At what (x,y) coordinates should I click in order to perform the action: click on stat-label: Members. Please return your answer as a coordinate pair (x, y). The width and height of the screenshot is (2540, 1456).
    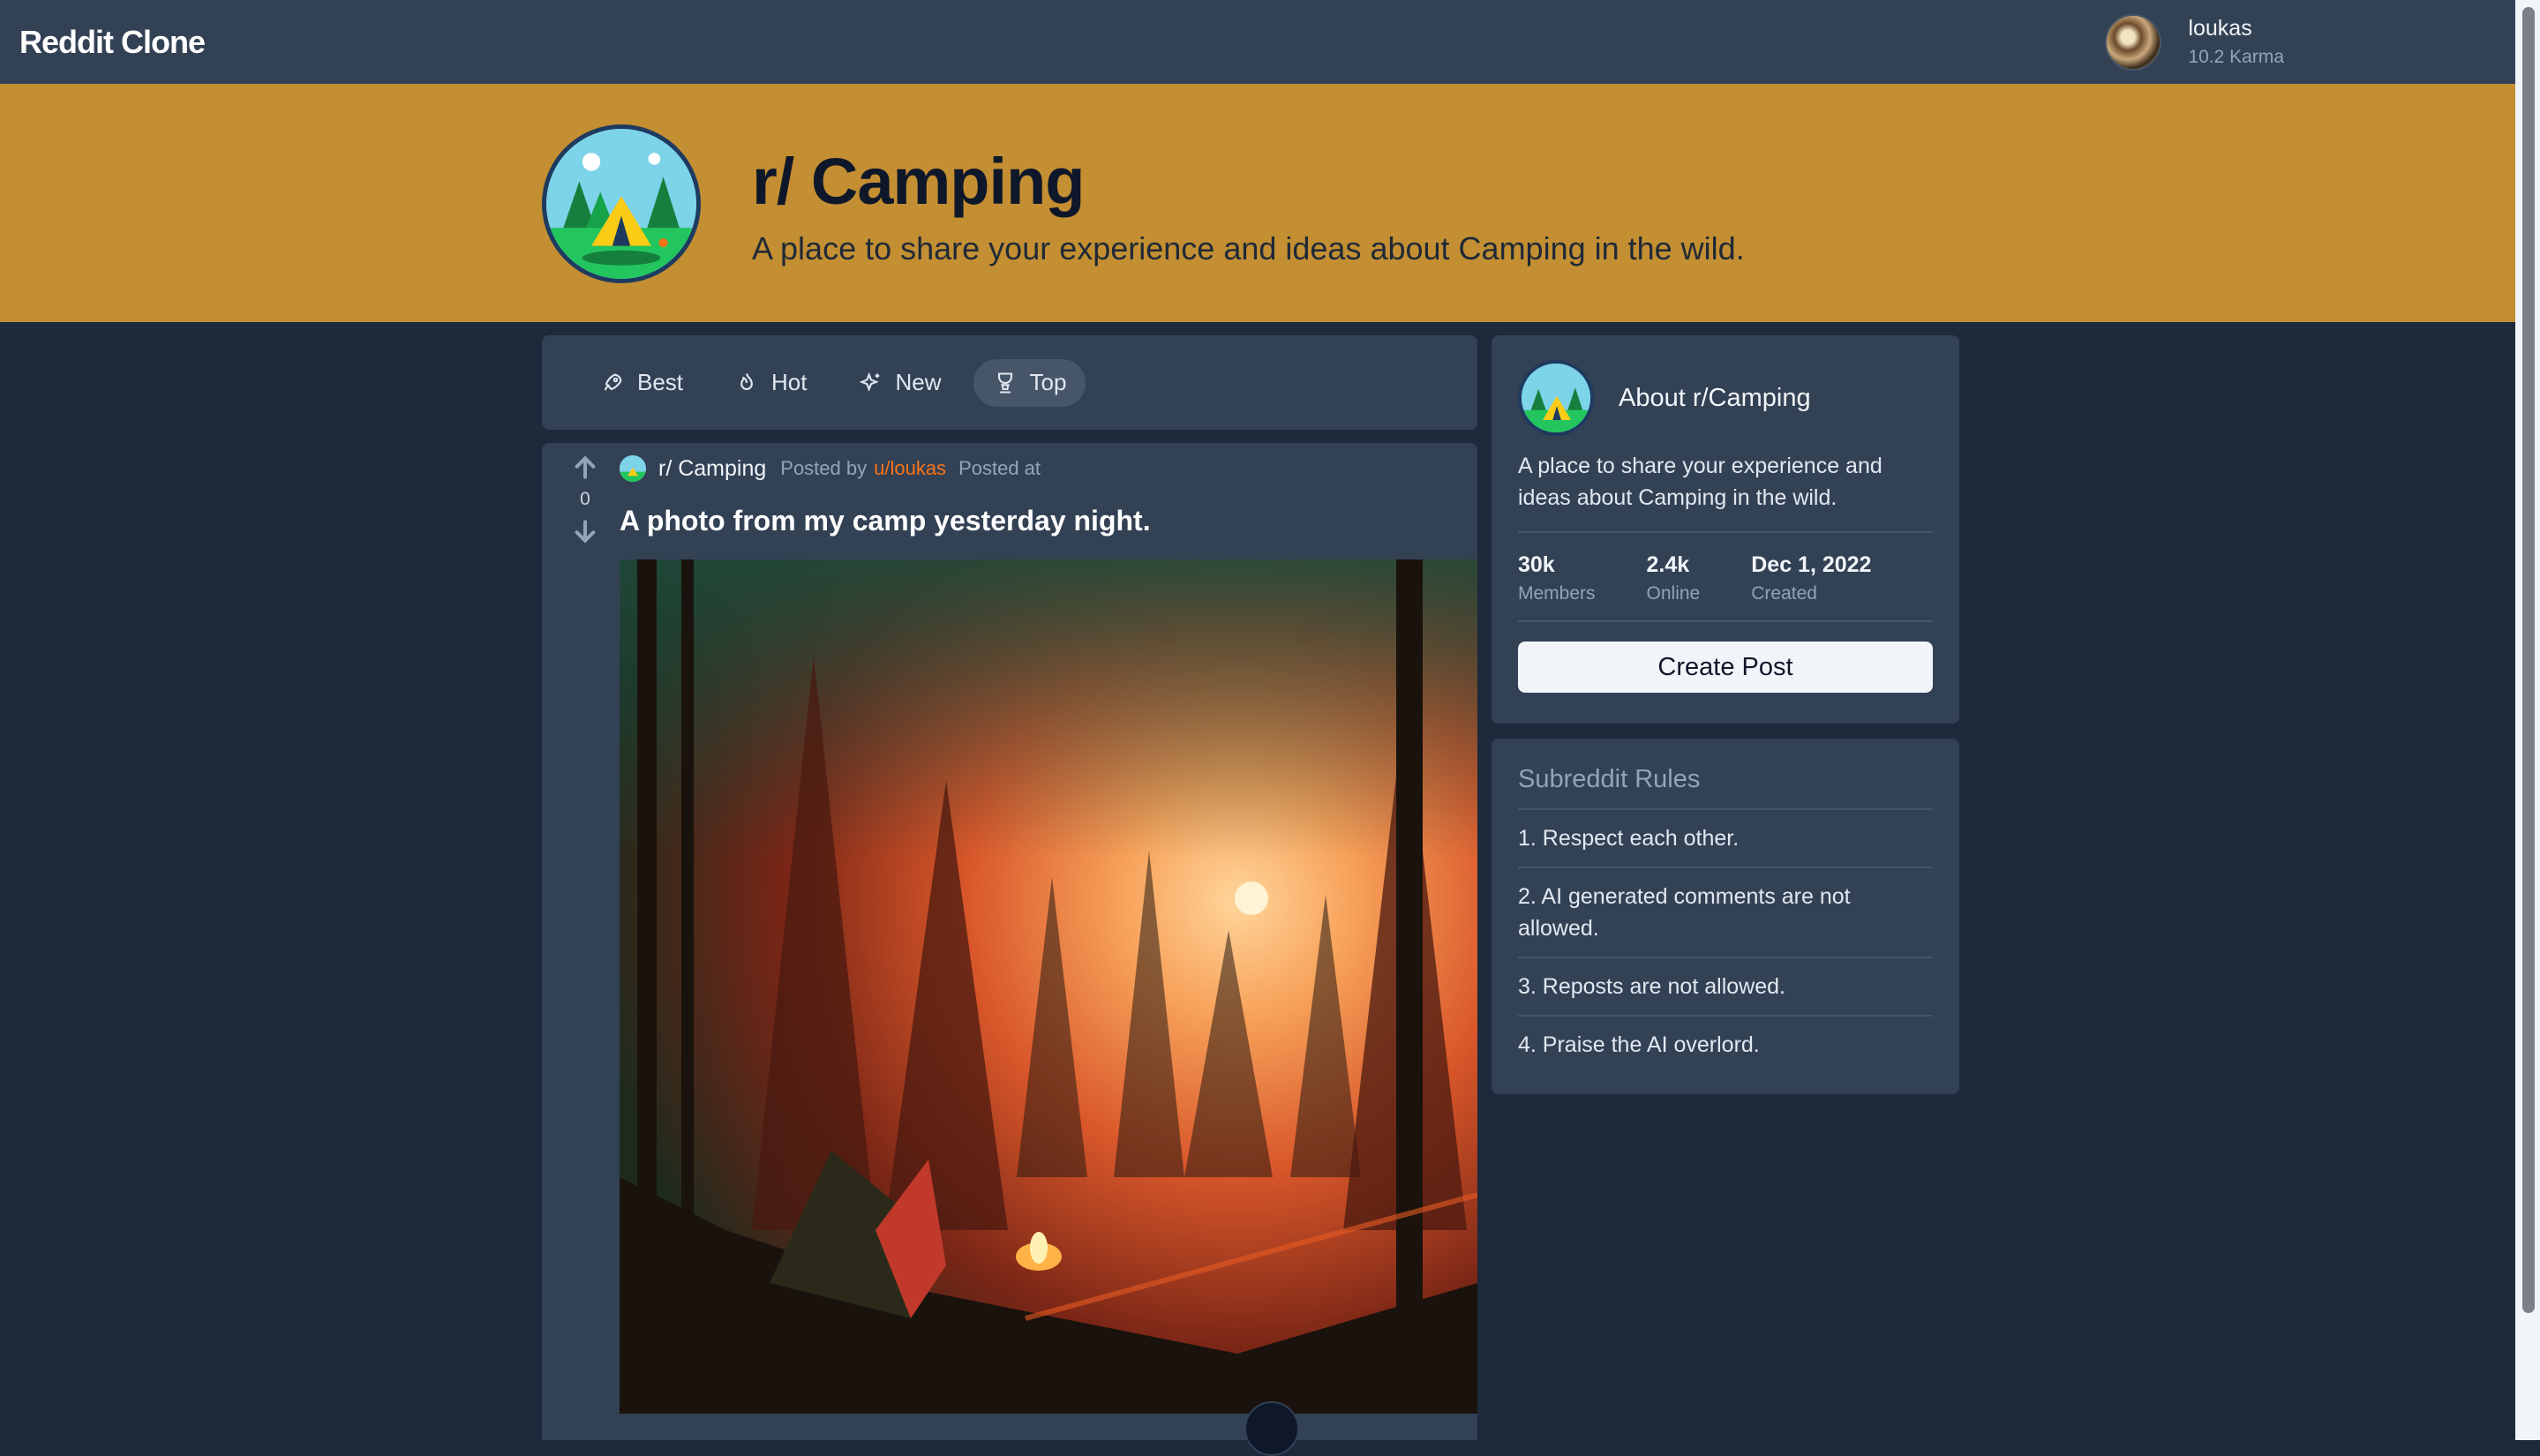
    Looking at the image, I should click on (1557, 593).